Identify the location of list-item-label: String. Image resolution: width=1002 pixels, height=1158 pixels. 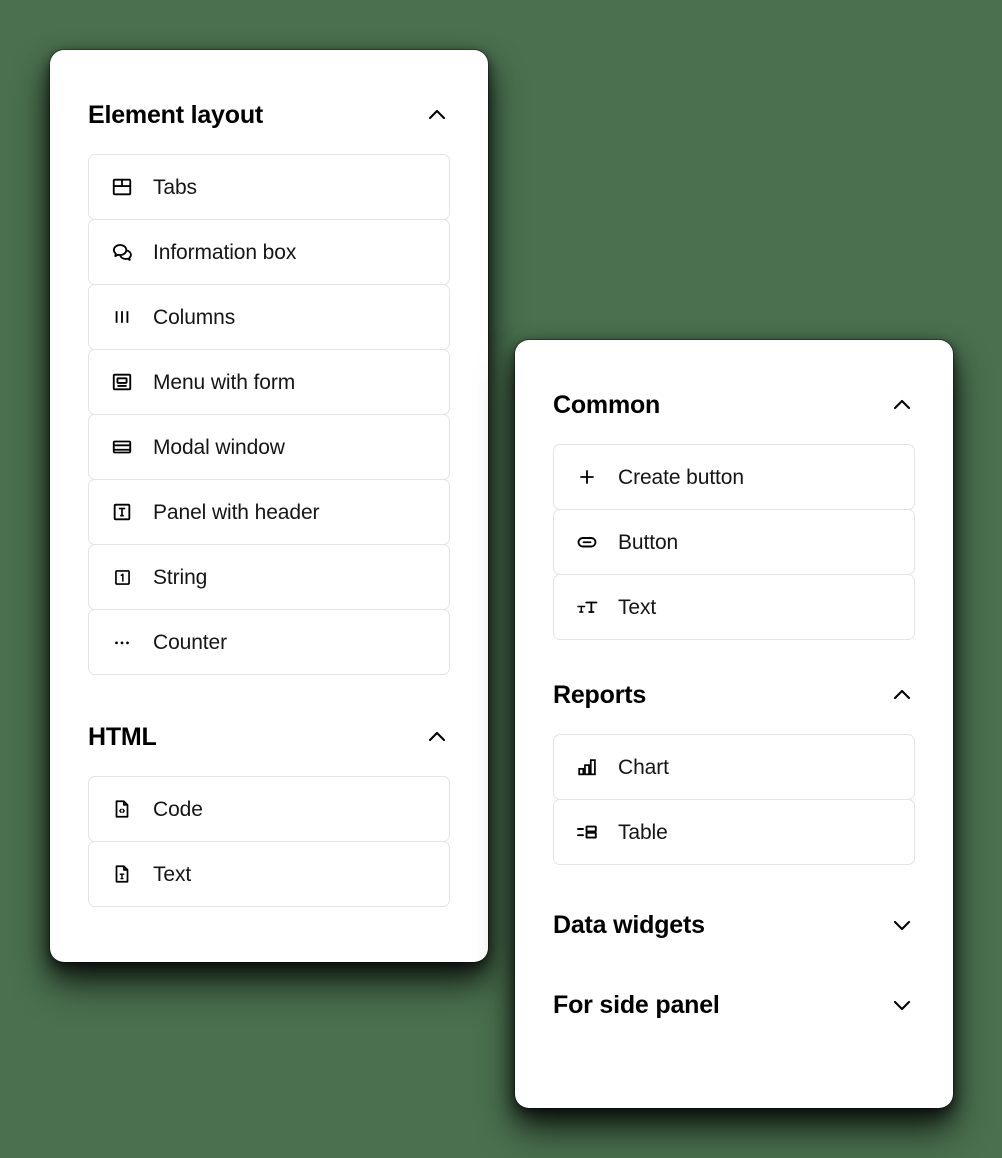
(180, 577).